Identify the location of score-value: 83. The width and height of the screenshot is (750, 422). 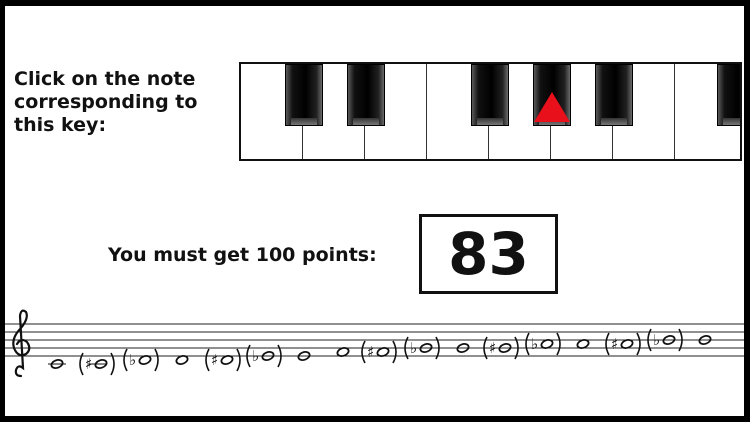
(488, 254).